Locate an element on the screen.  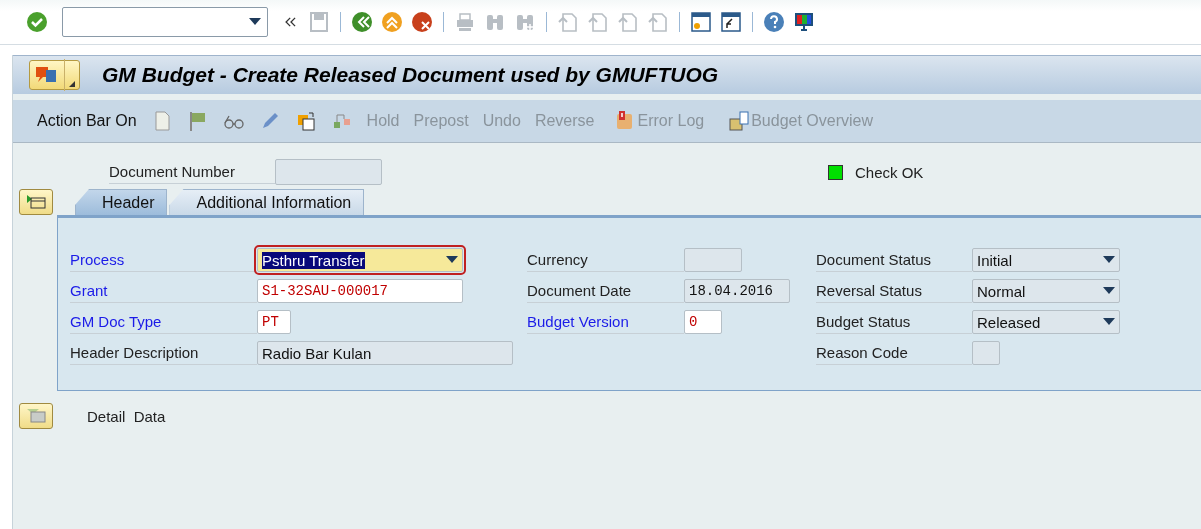
dropdown-field: Psthru Transfer is located at coordinates (360, 260).